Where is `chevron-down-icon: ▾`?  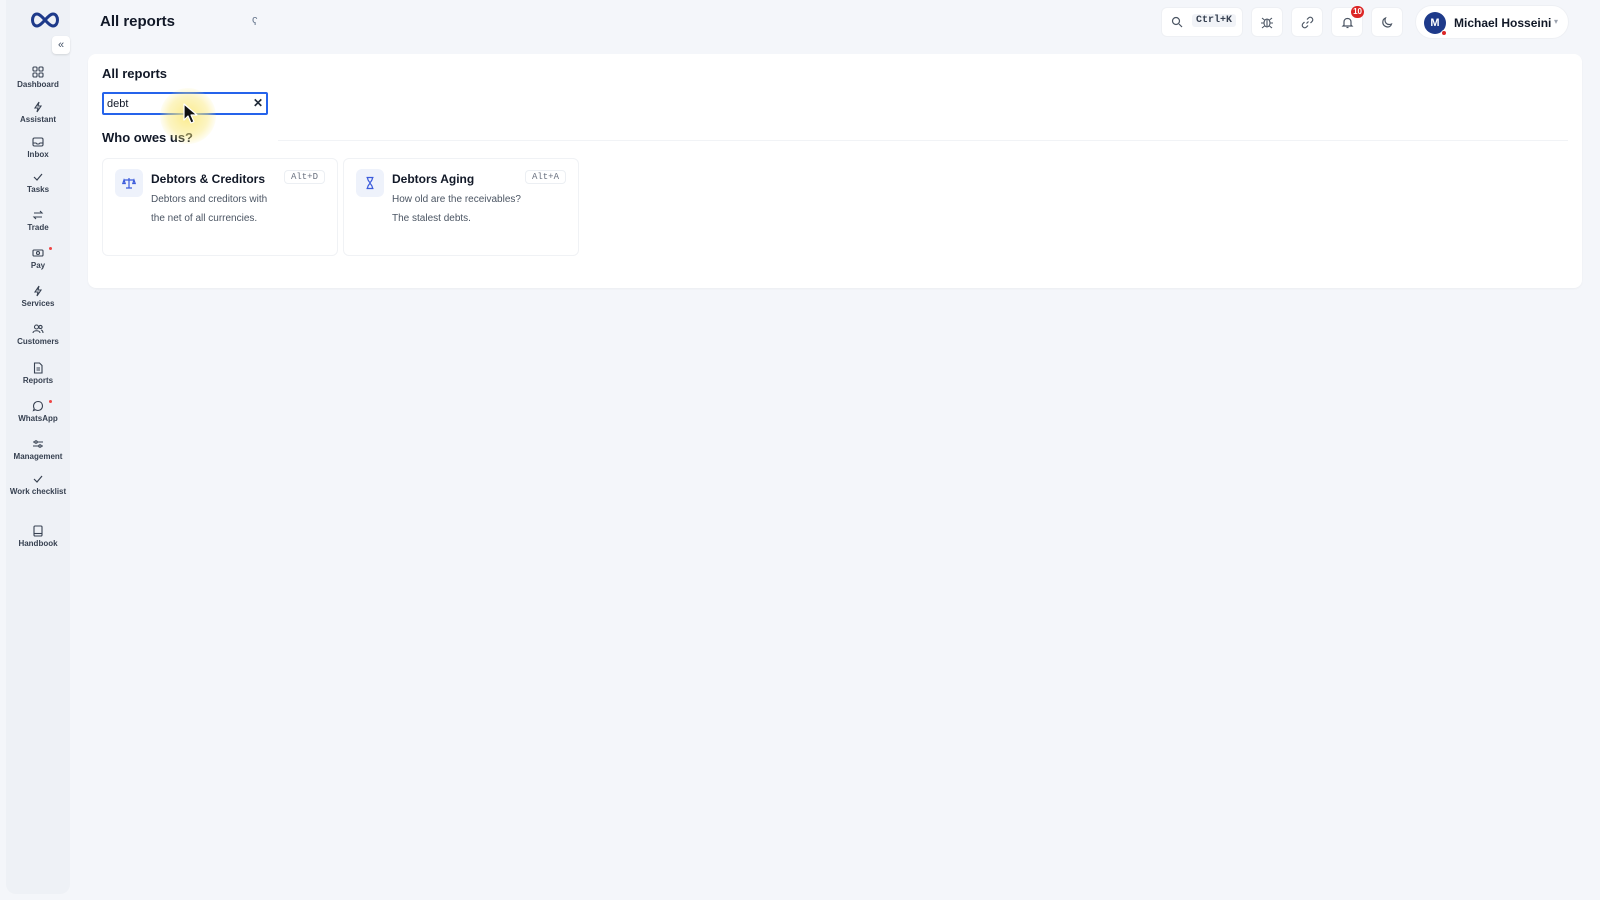 chevron-down-icon: ▾ is located at coordinates (1556, 21).